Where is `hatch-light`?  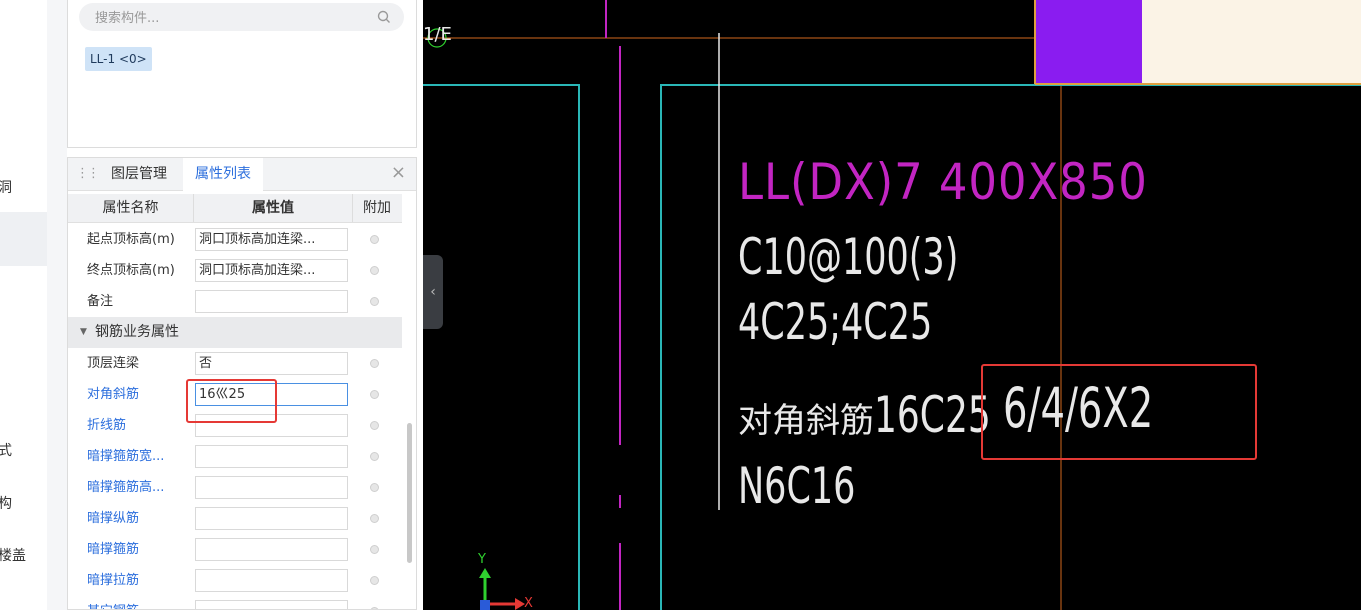 hatch-light is located at coordinates (1251, 42).